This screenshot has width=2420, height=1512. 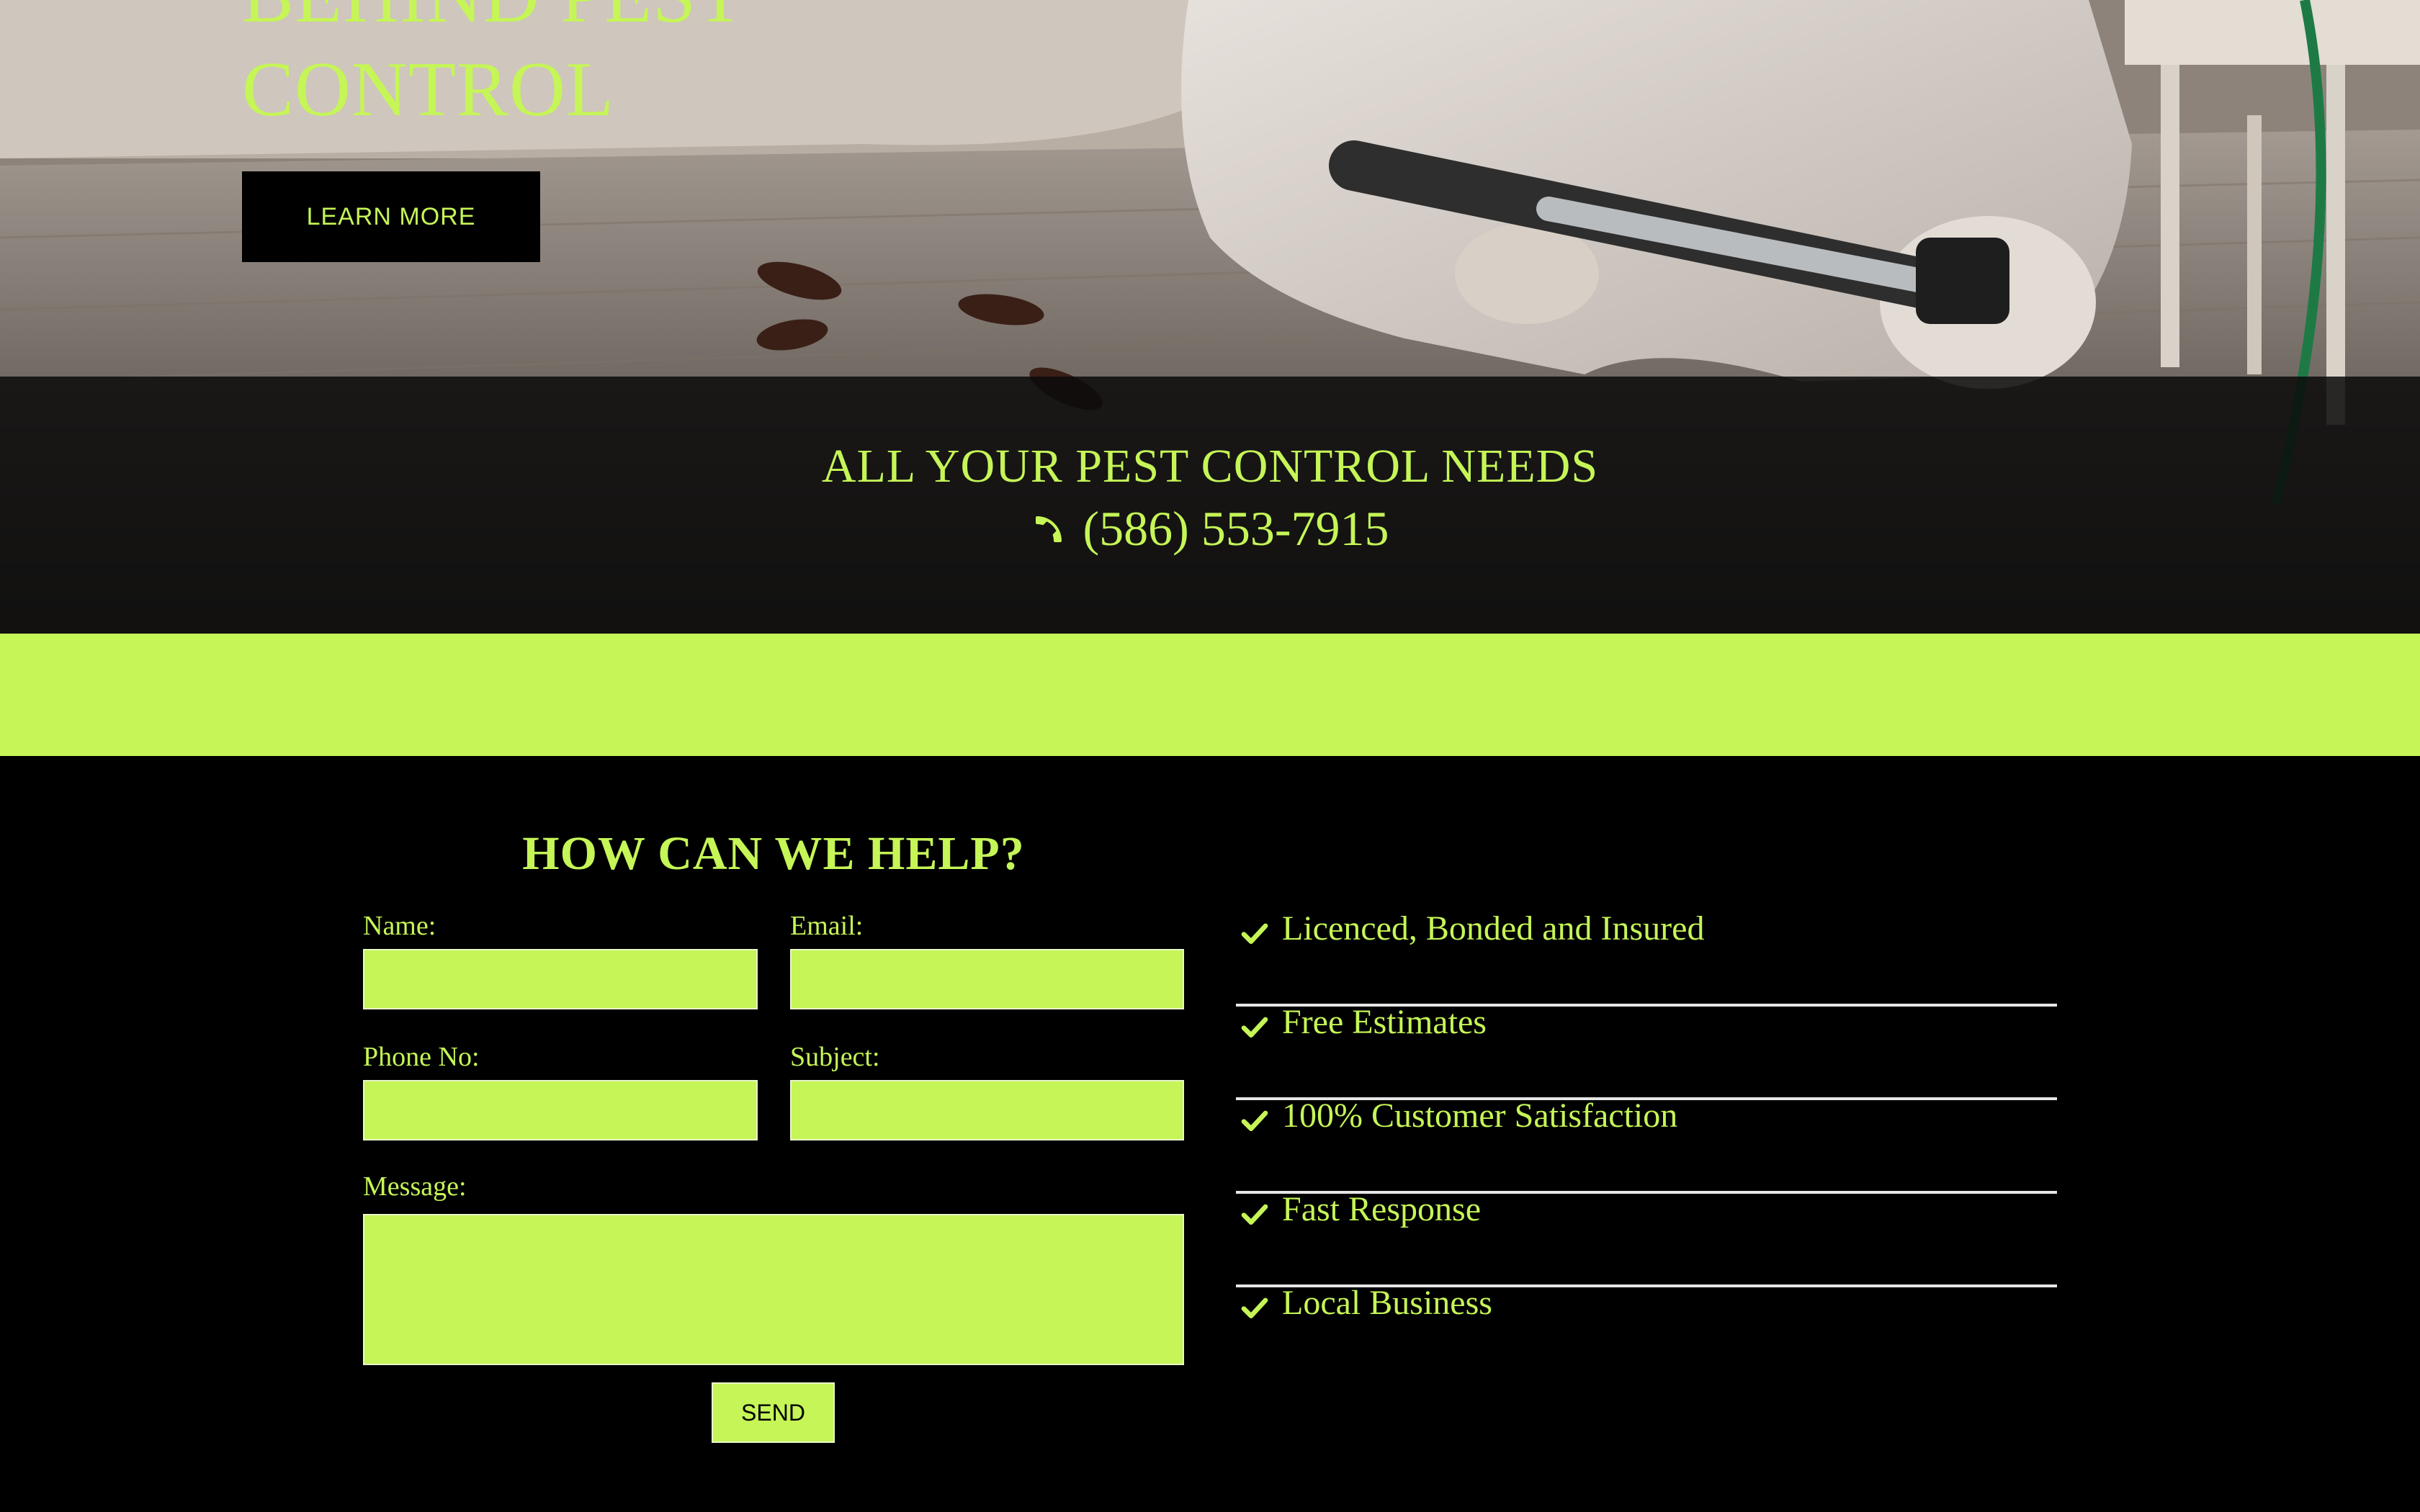 I want to click on accent-strip, so click(x=1210, y=695).